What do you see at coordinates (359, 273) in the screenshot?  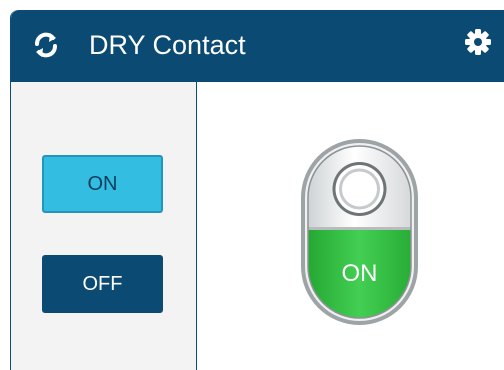 I see `switch-state-label: ON` at bounding box center [359, 273].